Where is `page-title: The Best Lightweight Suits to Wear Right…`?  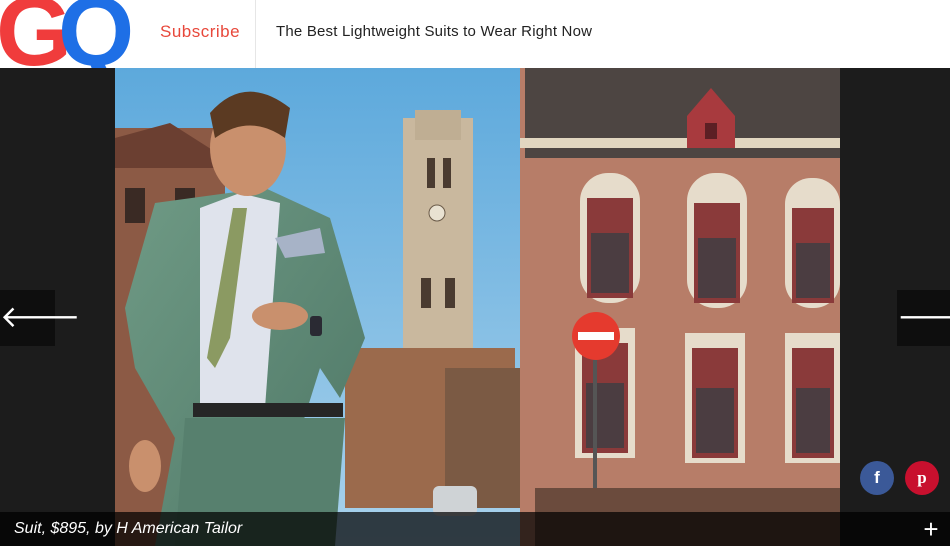
page-title: The Best Lightweight Suits to Wear Right… is located at coordinates (434, 31).